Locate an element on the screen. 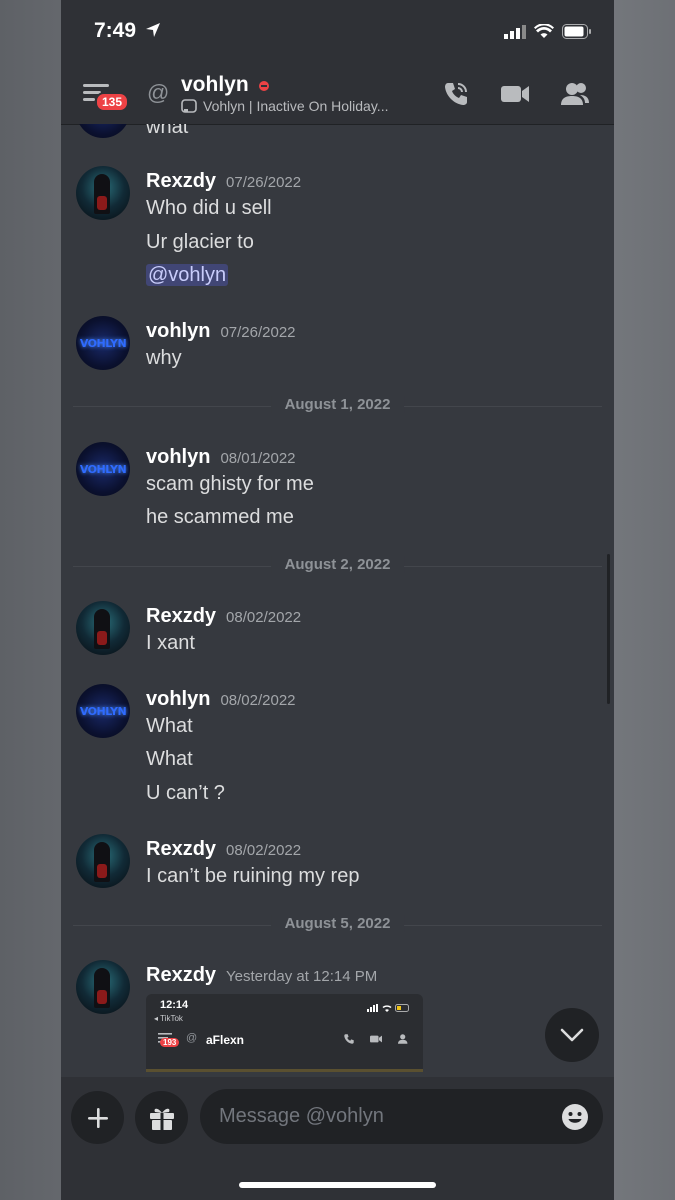 The width and height of the screenshot is (675, 1200). message-author: vohlyn 08/01/2022 is located at coordinates (221, 457).